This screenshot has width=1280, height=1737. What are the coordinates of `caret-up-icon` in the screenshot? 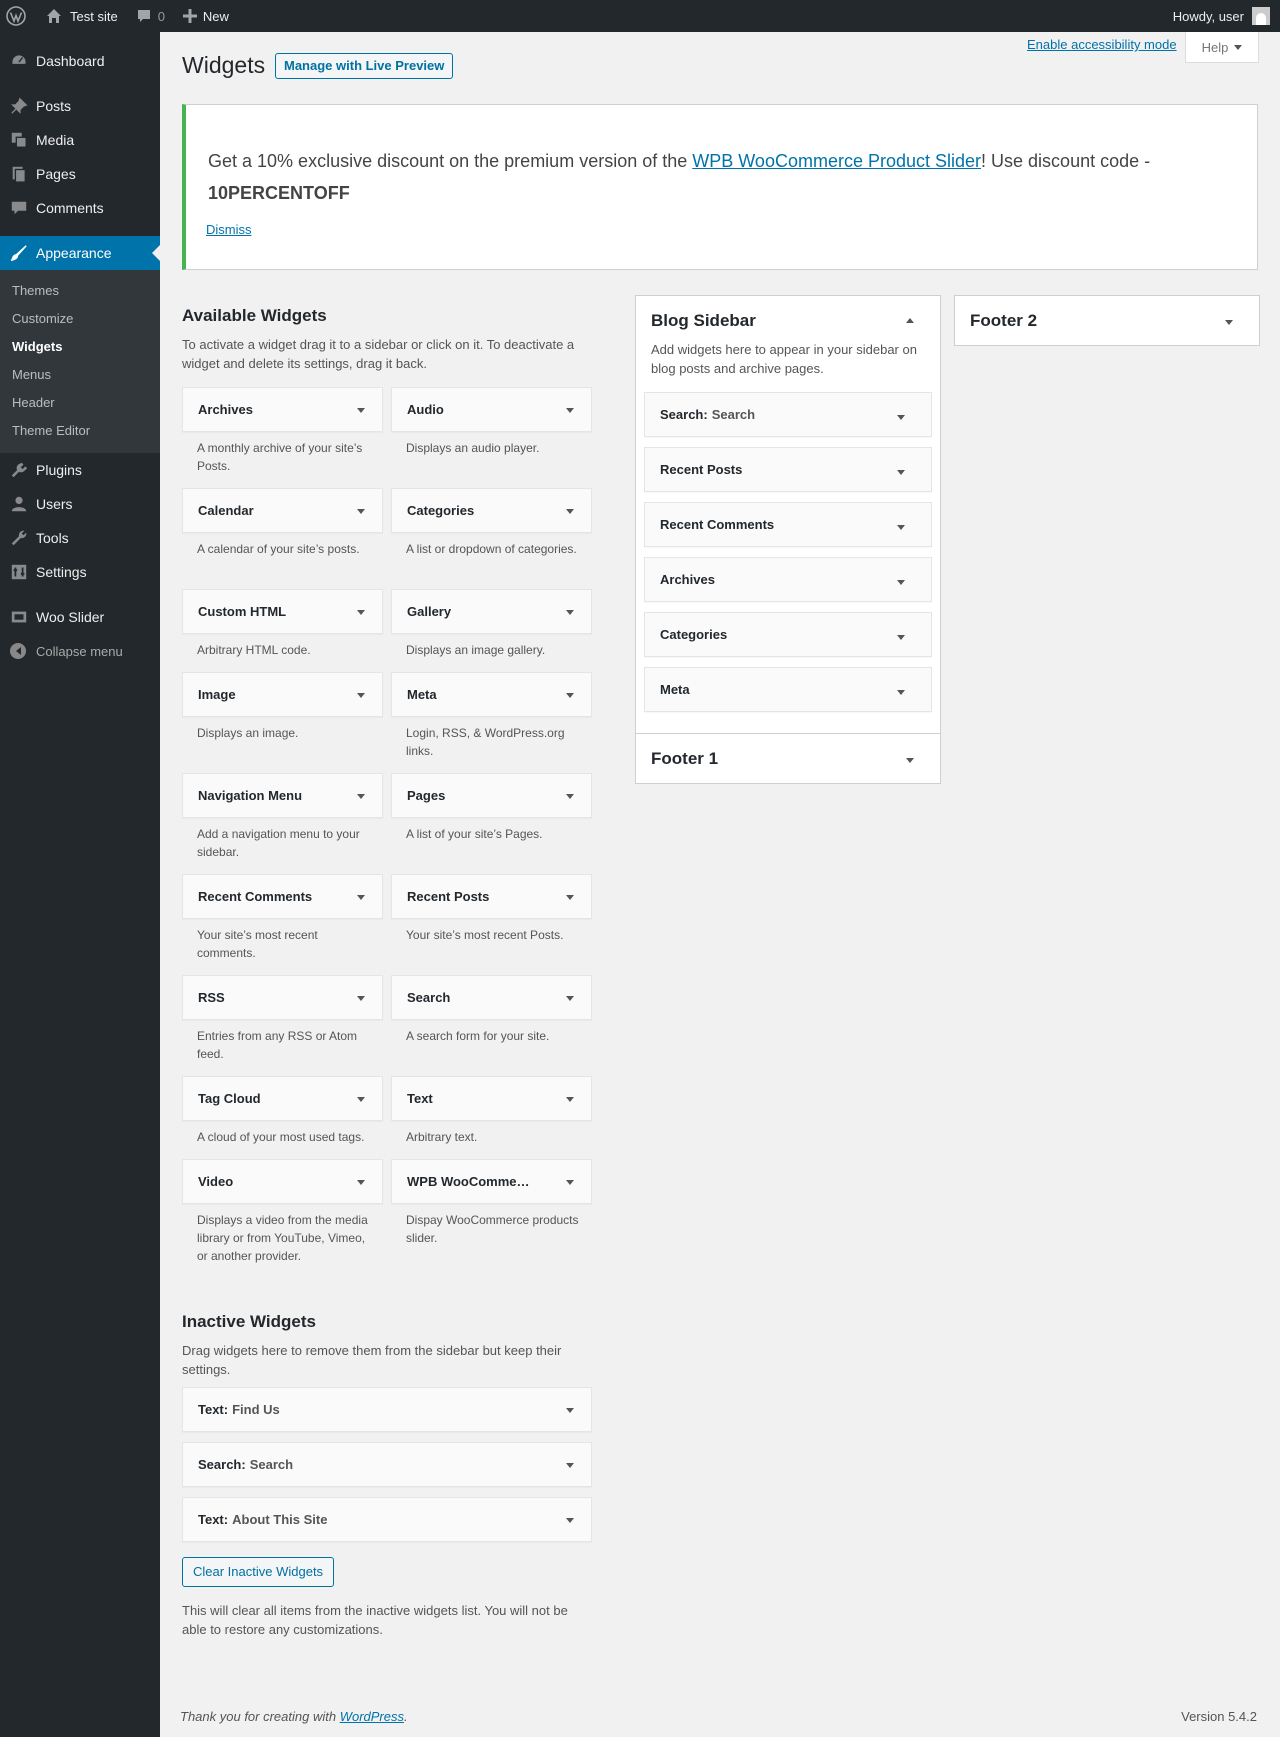 It's located at (910, 320).